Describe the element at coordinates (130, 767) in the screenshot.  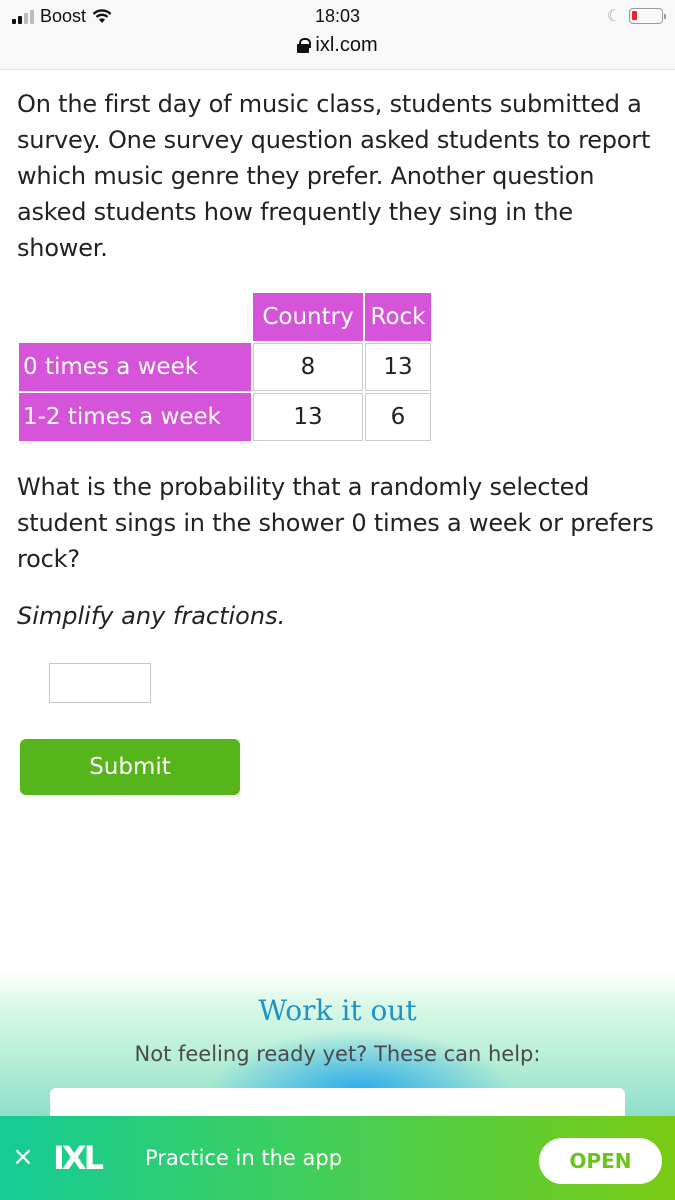
I see `submit-button: Submit` at that location.